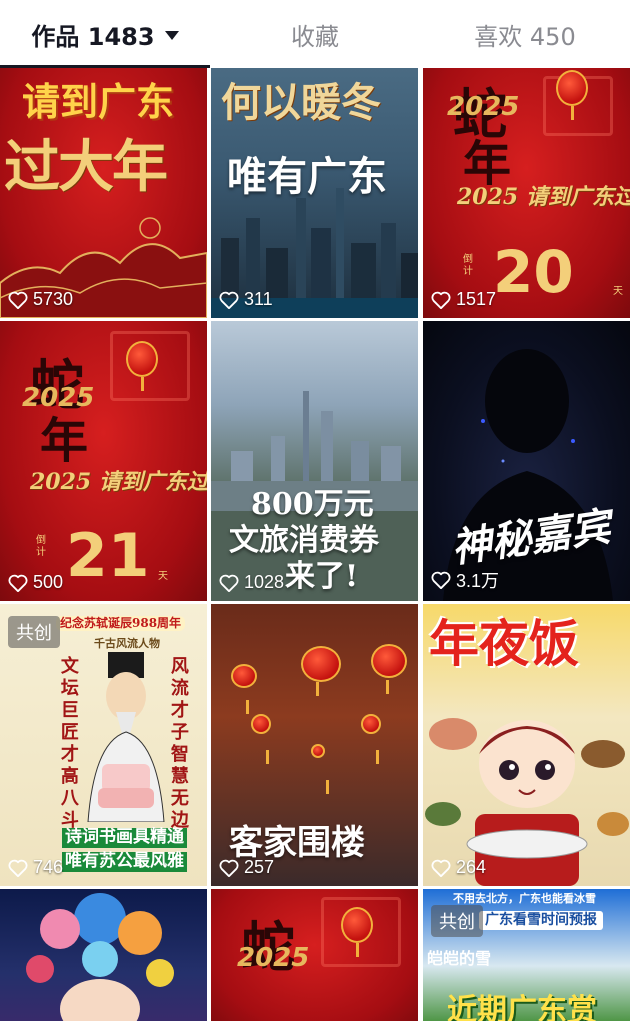 The height and width of the screenshot is (1021, 630). I want to click on tab-collect: 收藏, so click(315, 34).